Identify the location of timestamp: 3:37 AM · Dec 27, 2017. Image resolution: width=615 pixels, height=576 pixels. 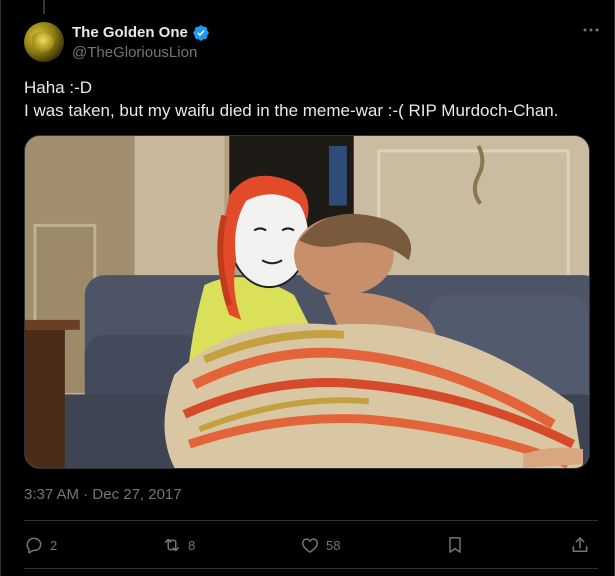
(103, 494).